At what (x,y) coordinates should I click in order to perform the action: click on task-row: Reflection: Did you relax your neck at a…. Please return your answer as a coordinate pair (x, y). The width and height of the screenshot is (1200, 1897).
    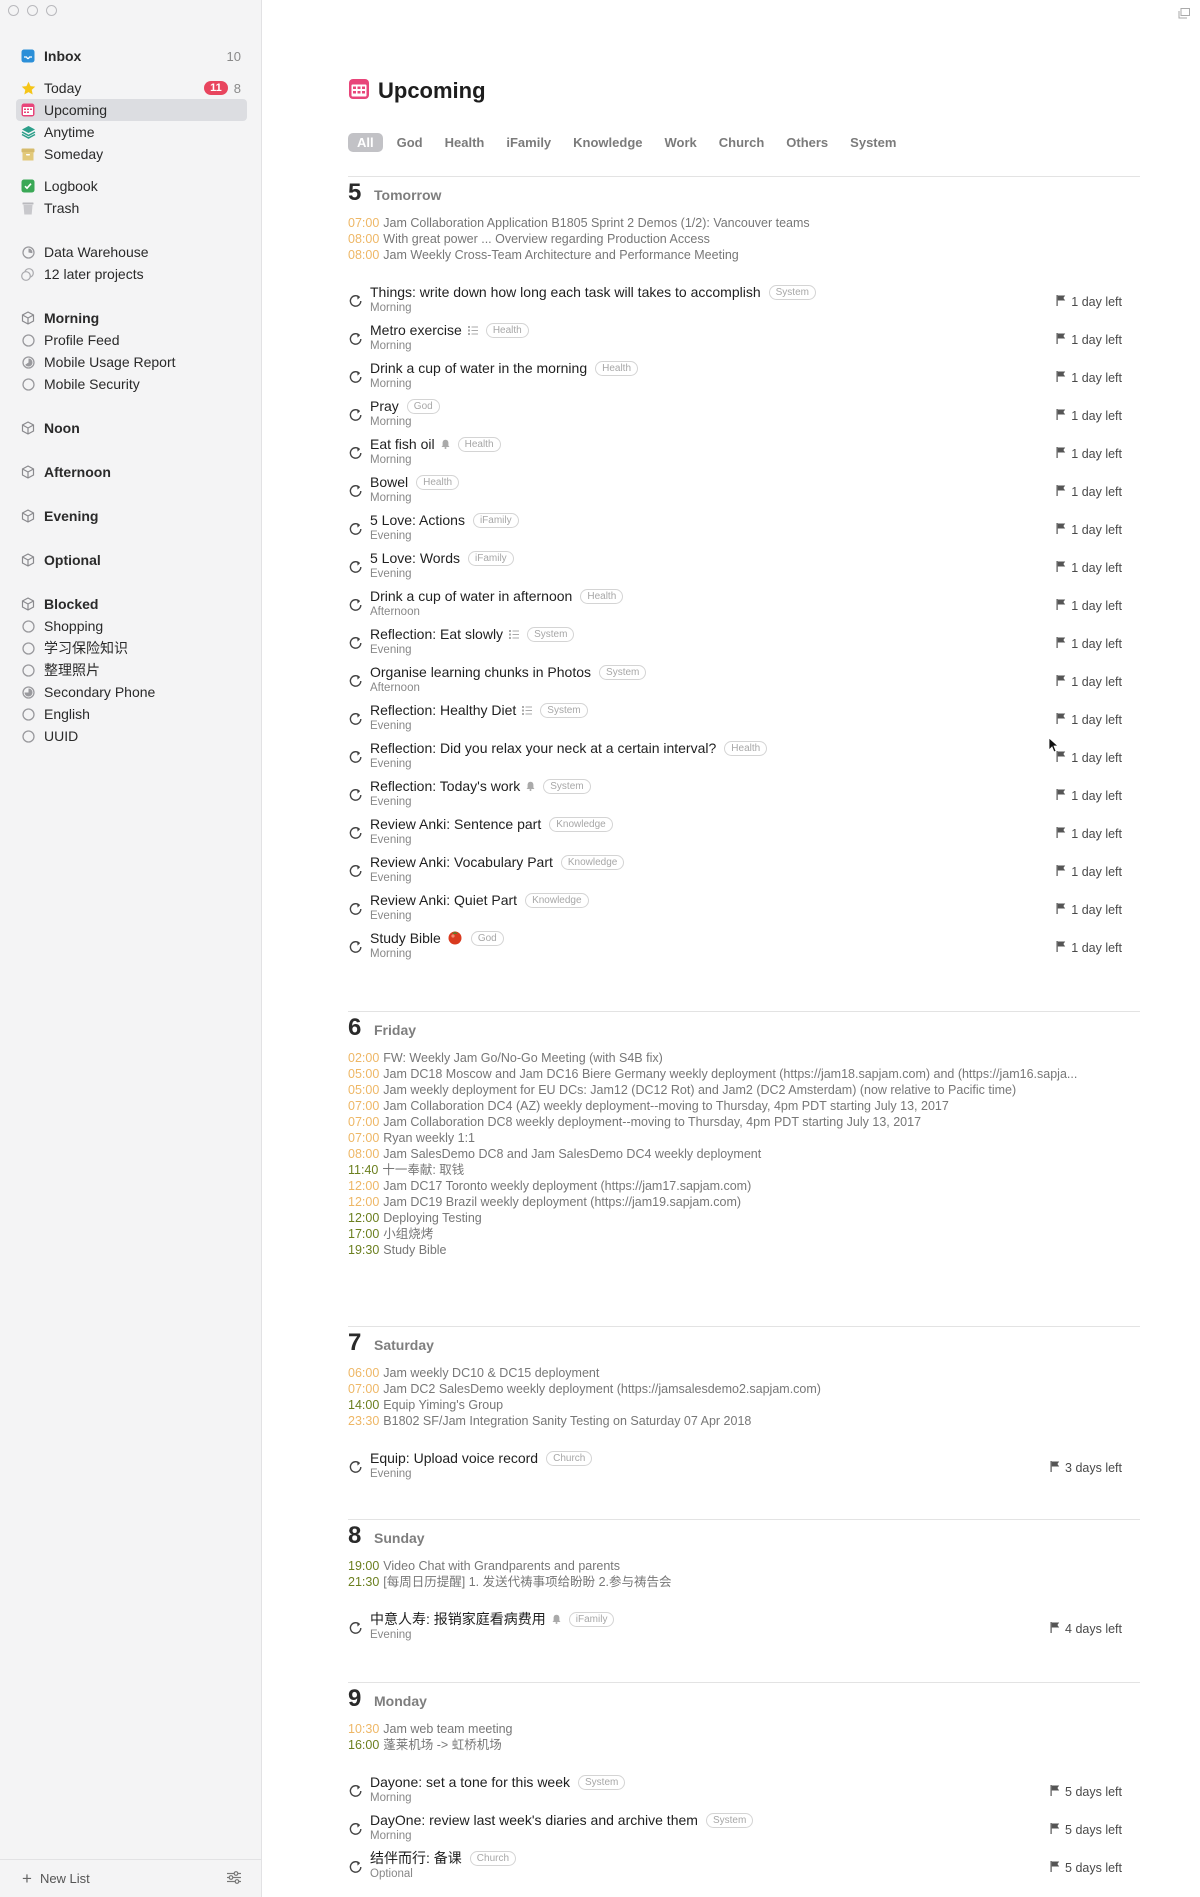
    Looking at the image, I should click on (744, 758).